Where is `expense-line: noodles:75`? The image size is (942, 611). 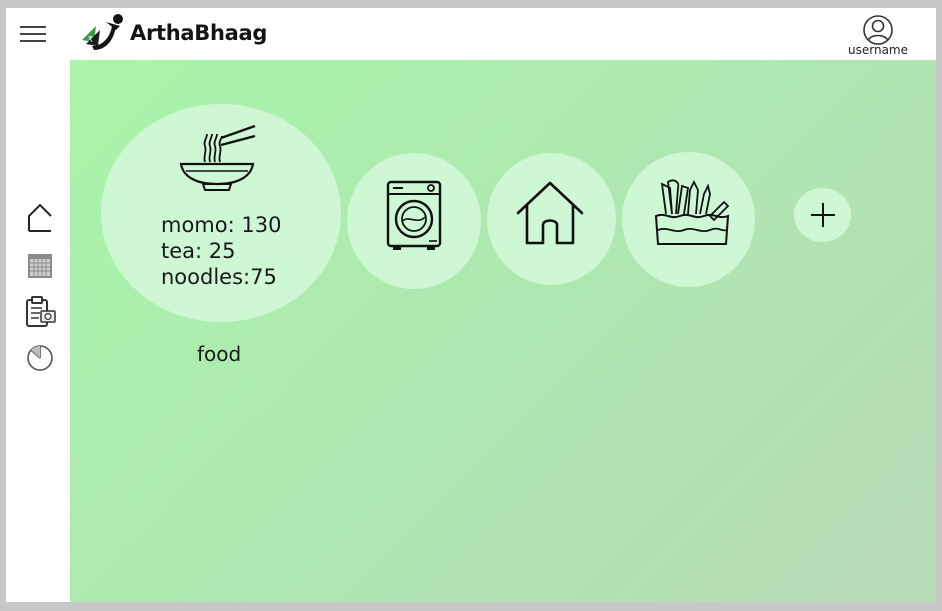 expense-line: noodles:75 is located at coordinates (219, 277).